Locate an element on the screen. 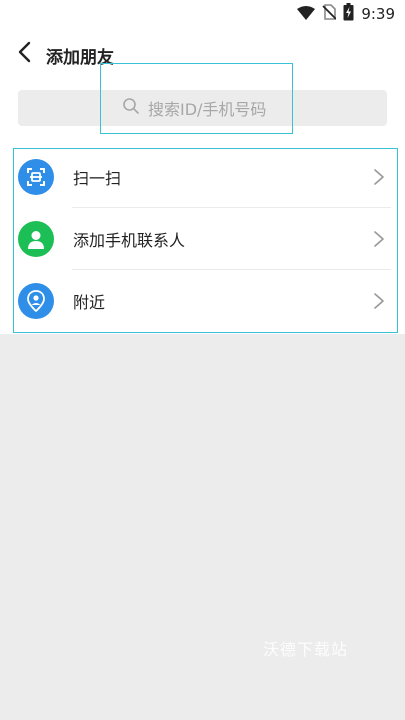 The width and height of the screenshot is (405, 720). chevron-left-icon is located at coordinates (24, 54).